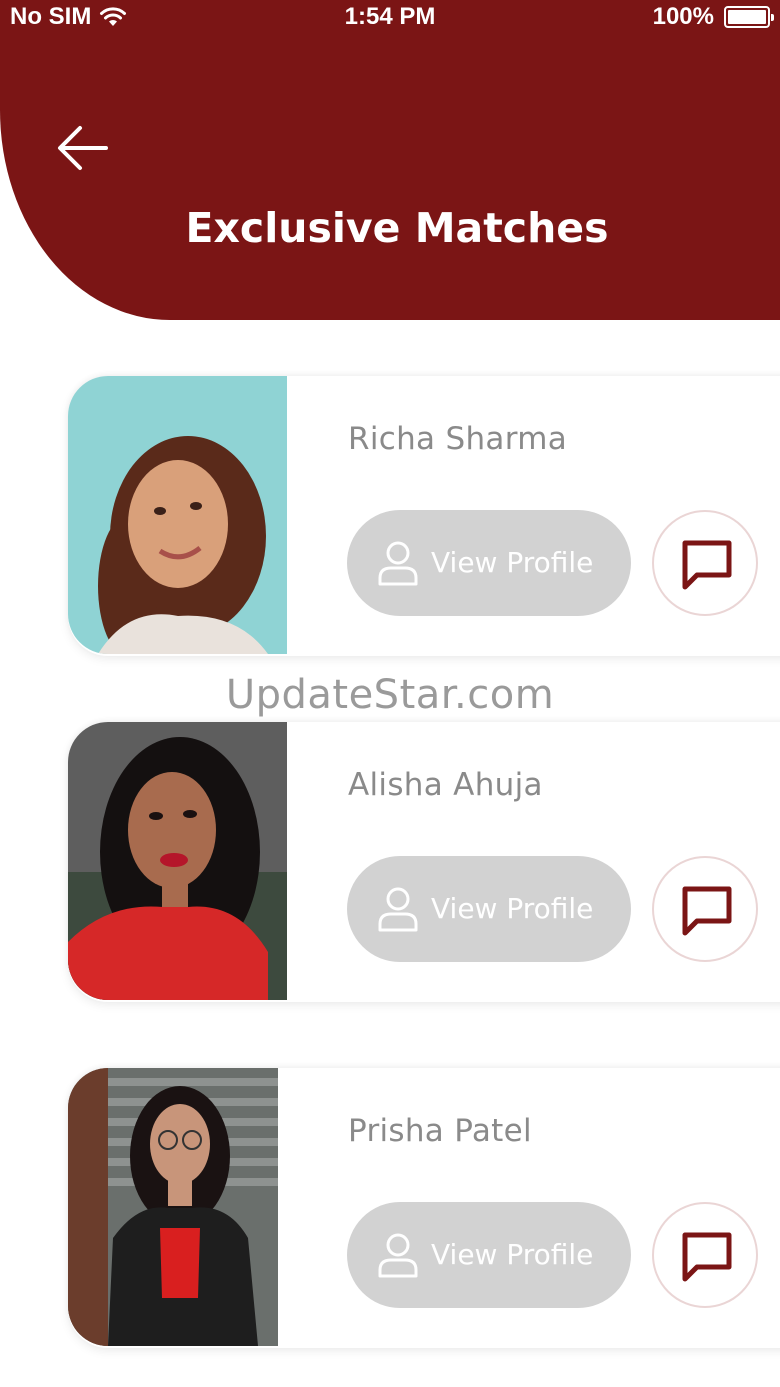  Describe the element at coordinates (390, 17) in the screenshot. I see `status-bar: No SIM 1:54 PM 100%` at that location.